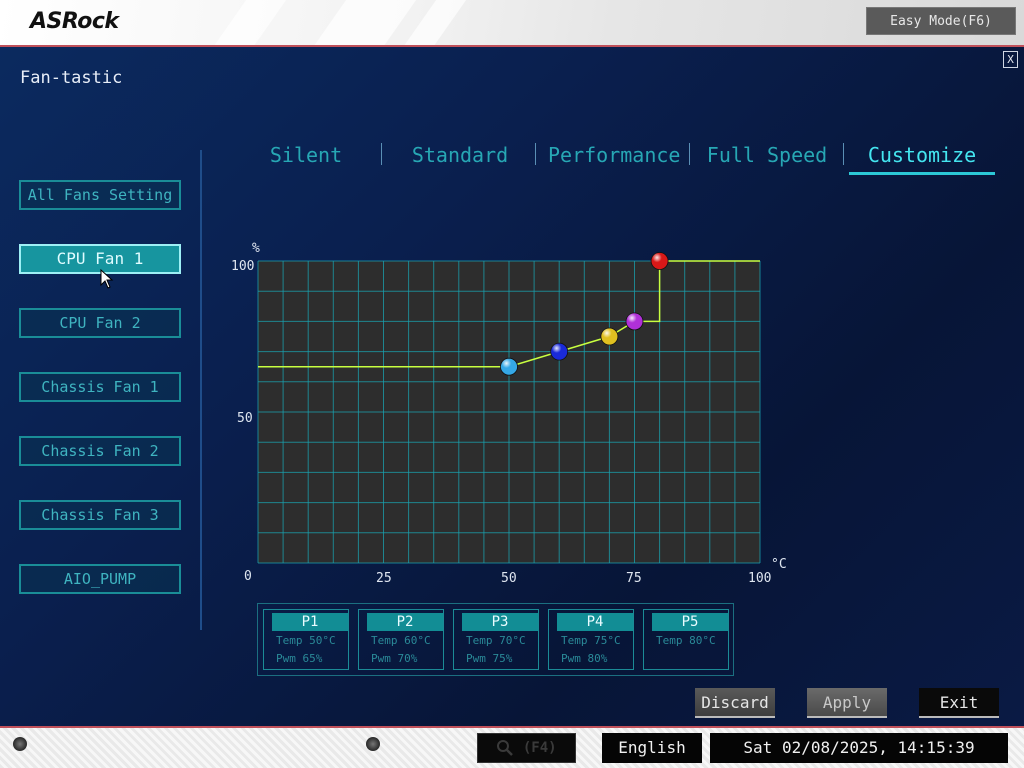 The width and height of the screenshot is (1024, 768). I want to click on search-shortcut-label: (F4), so click(539, 748).